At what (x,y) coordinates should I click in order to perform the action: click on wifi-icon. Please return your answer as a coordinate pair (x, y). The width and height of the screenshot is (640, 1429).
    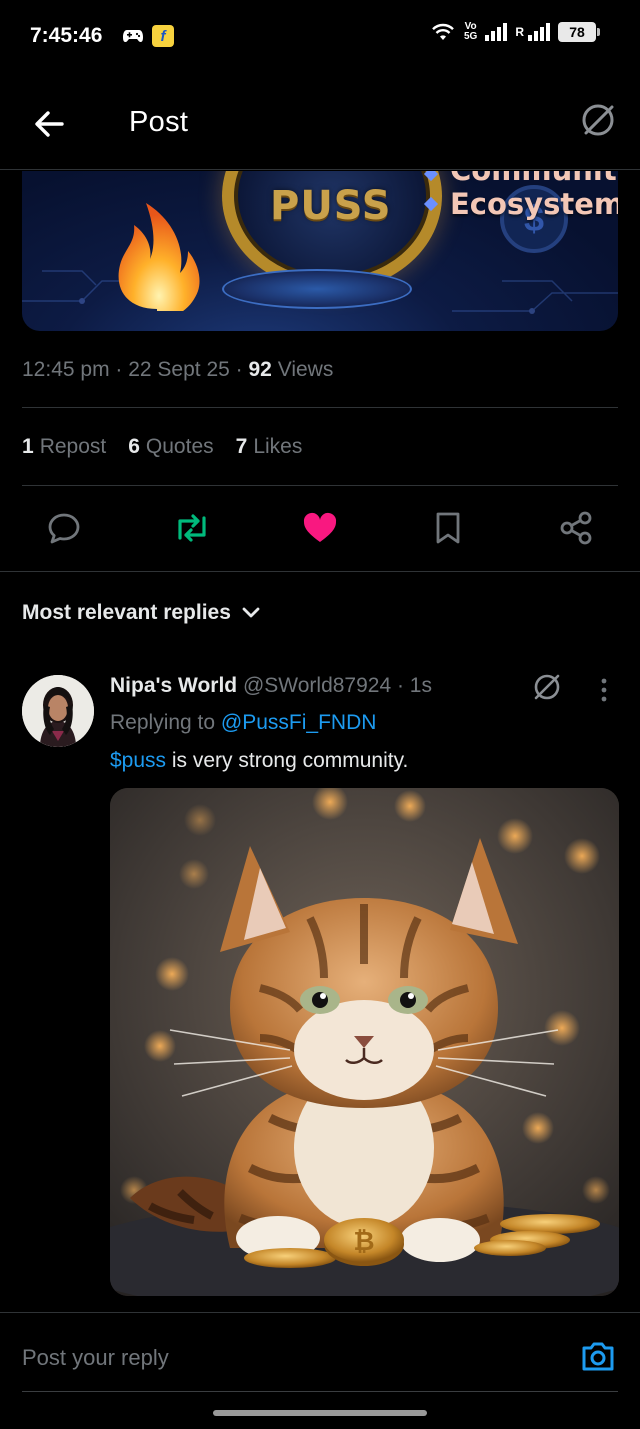
    Looking at the image, I should click on (443, 31).